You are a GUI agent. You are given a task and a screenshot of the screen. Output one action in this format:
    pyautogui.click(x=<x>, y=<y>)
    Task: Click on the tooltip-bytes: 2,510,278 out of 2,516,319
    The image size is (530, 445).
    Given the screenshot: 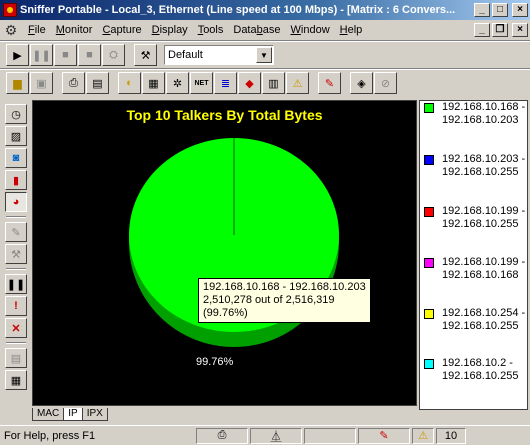 What is the action you would take?
    pyautogui.click(x=269, y=300)
    